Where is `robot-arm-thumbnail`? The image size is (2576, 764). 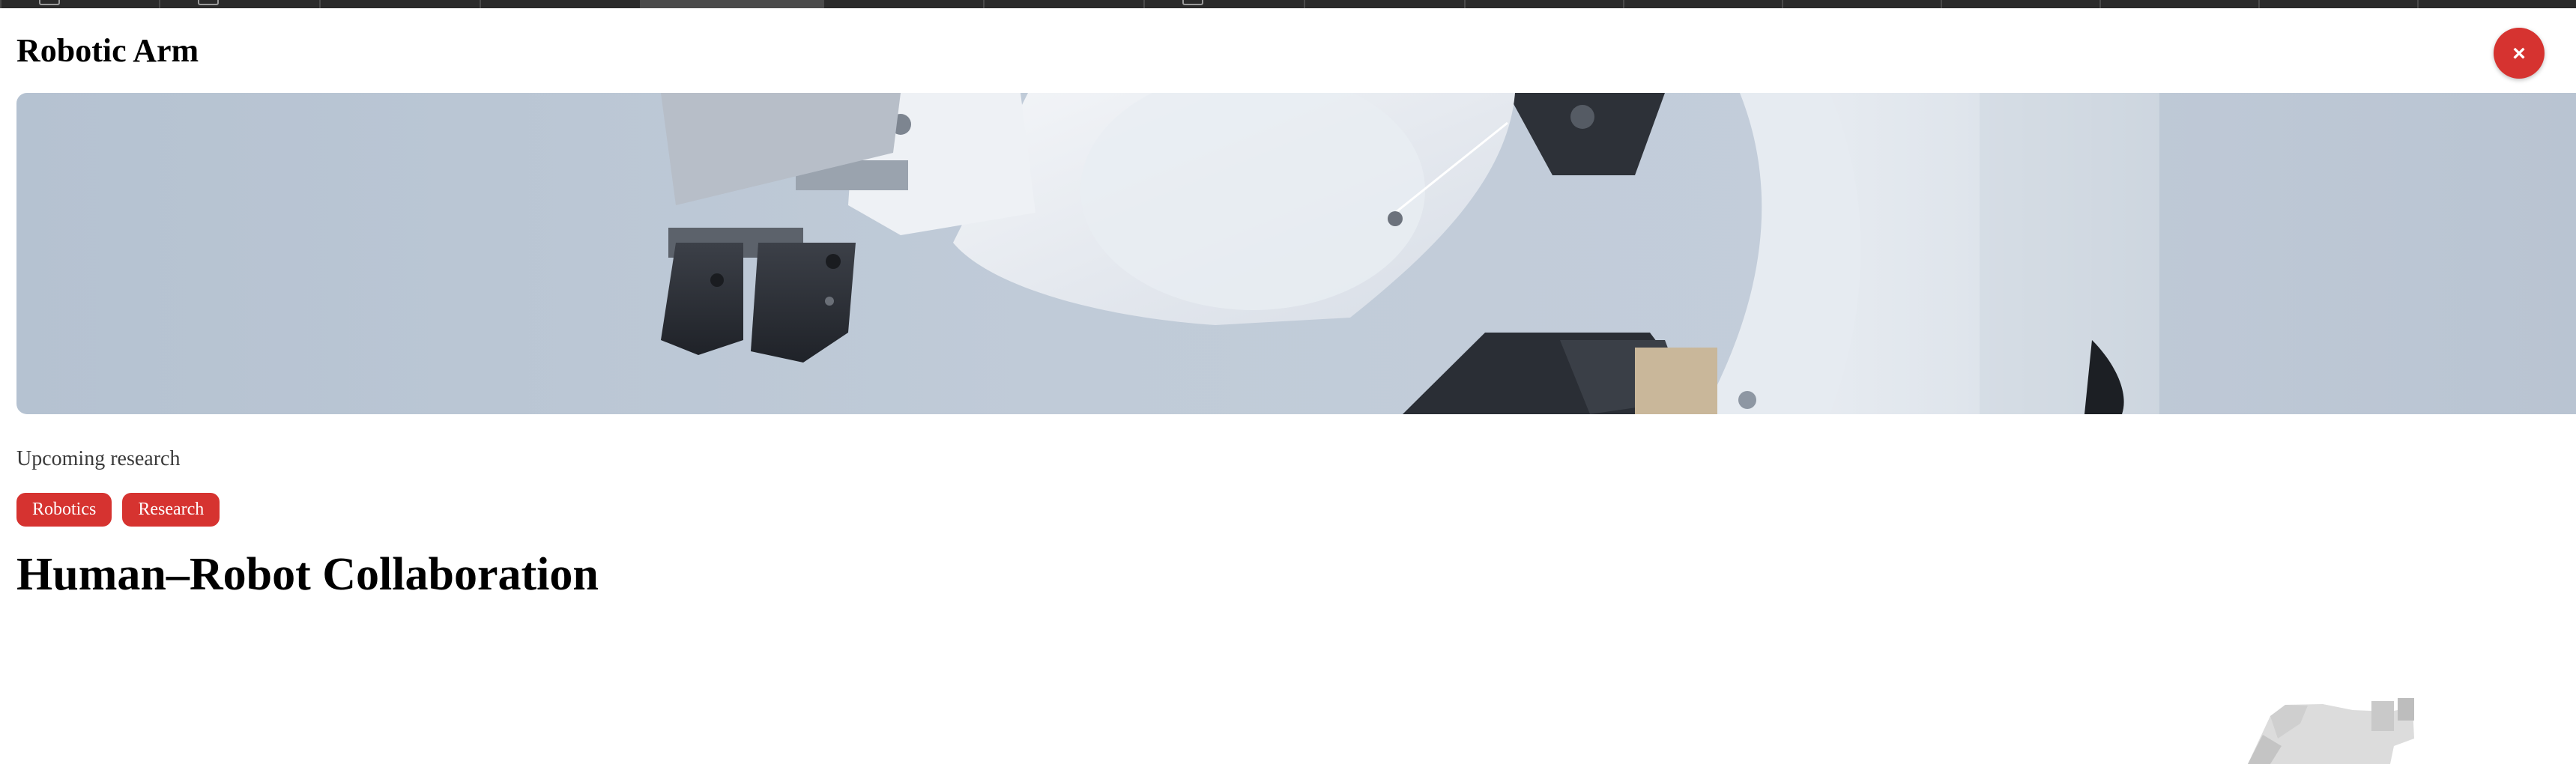 robot-arm-thumbnail is located at coordinates (2331, 731).